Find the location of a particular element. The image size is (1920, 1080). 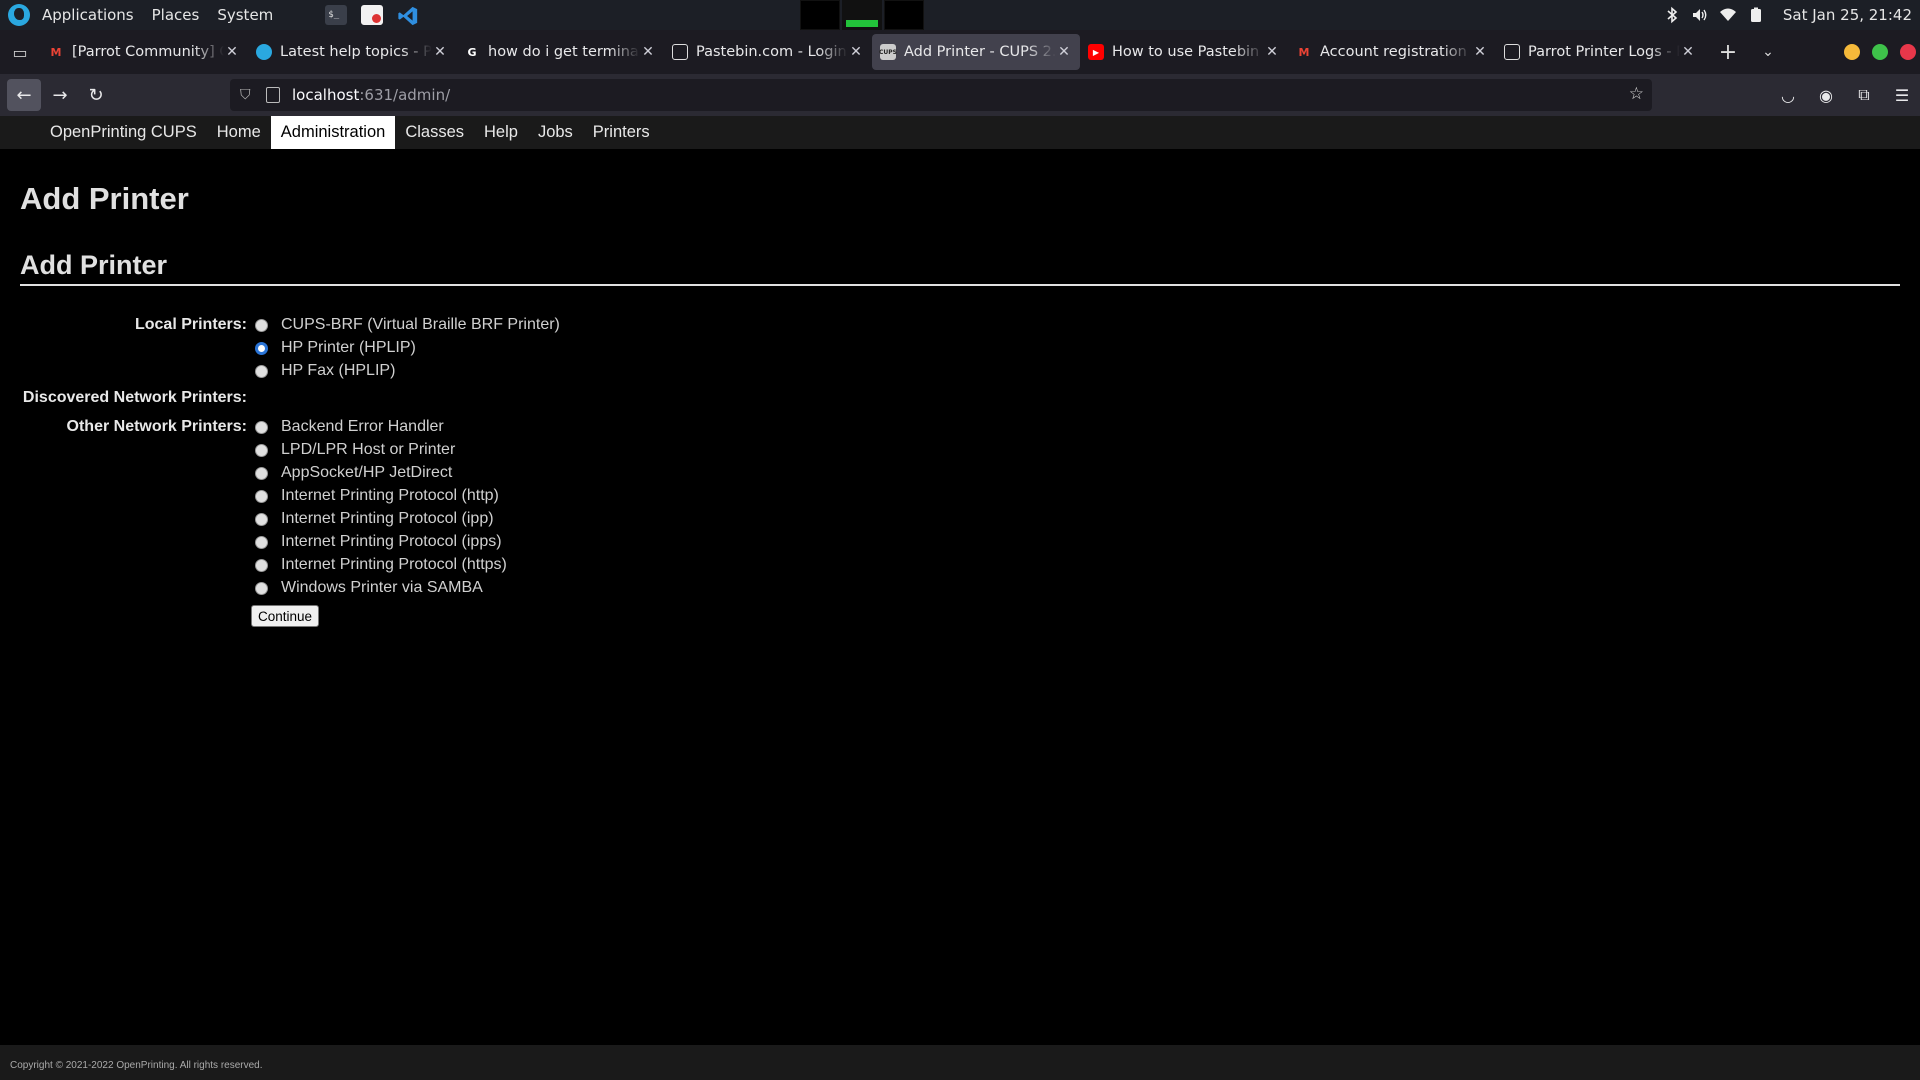

tab-add-printer-cups: CUPS Add Printer - CUPS 2.4. ✕ is located at coordinates (976, 52).